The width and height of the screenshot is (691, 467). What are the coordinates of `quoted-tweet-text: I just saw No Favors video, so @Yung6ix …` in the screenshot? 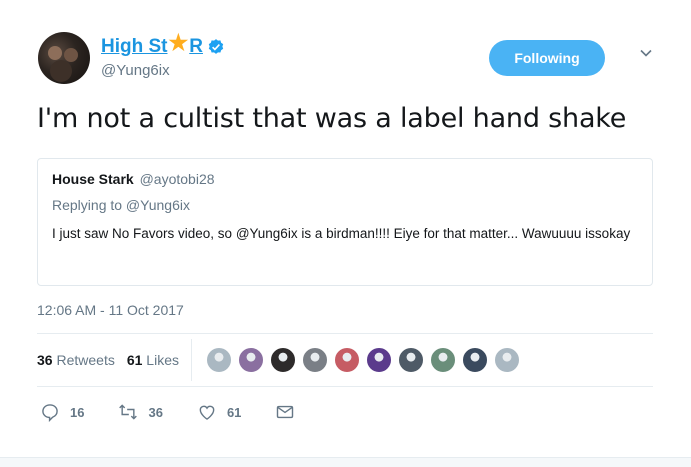 It's located at (341, 233).